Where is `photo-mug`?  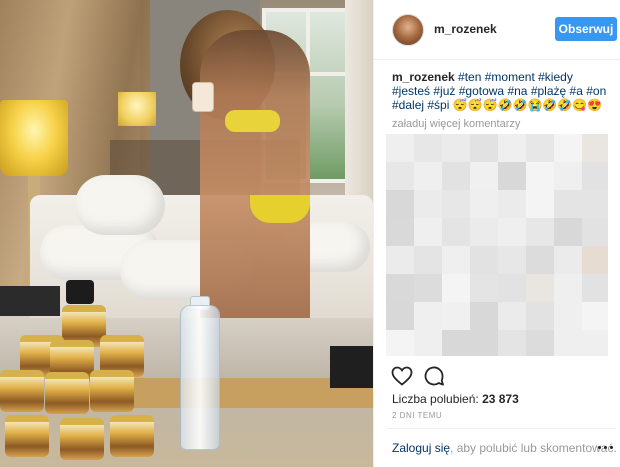 photo-mug is located at coordinates (80, 292).